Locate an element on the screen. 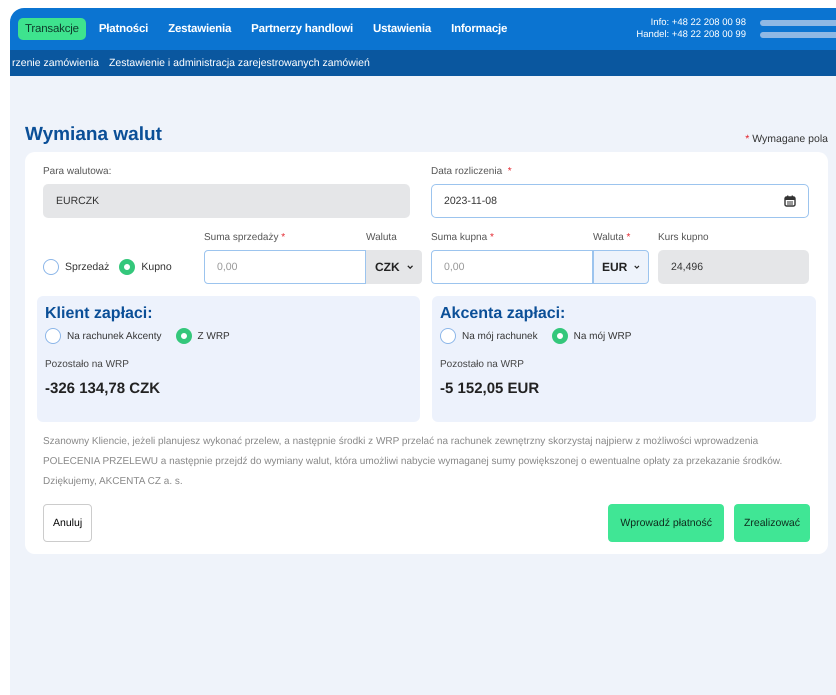 This screenshot has height=695, width=836. notice-text: Szanowny Kliencie, jeżeli planujesz wykonać przelew, a następnie środki z WRP przelać na rachunek zewnętrzny skorzystaj najpierw z możliwości wprowadzenia POLECENIA PRZELEWU a następnie przejdź do wymiany walut, która umożliwi nabycie wymaganej sumy powiększonej o ewentualne opłaty za przekazanie środków. Dziękujemy, AKCENTA CZ a. s. is located at coordinates (413, 462).